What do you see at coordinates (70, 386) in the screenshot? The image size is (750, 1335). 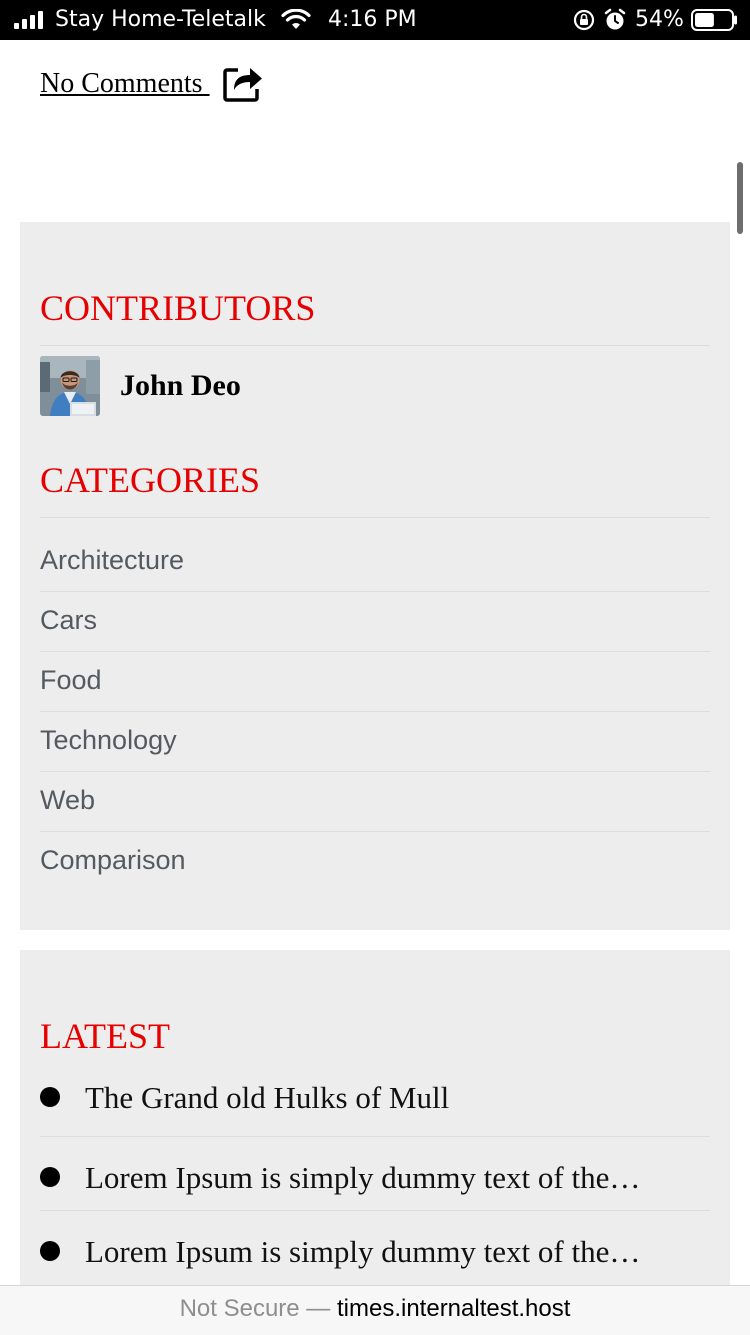 I see `avatar` at bounding box center [70, 386].